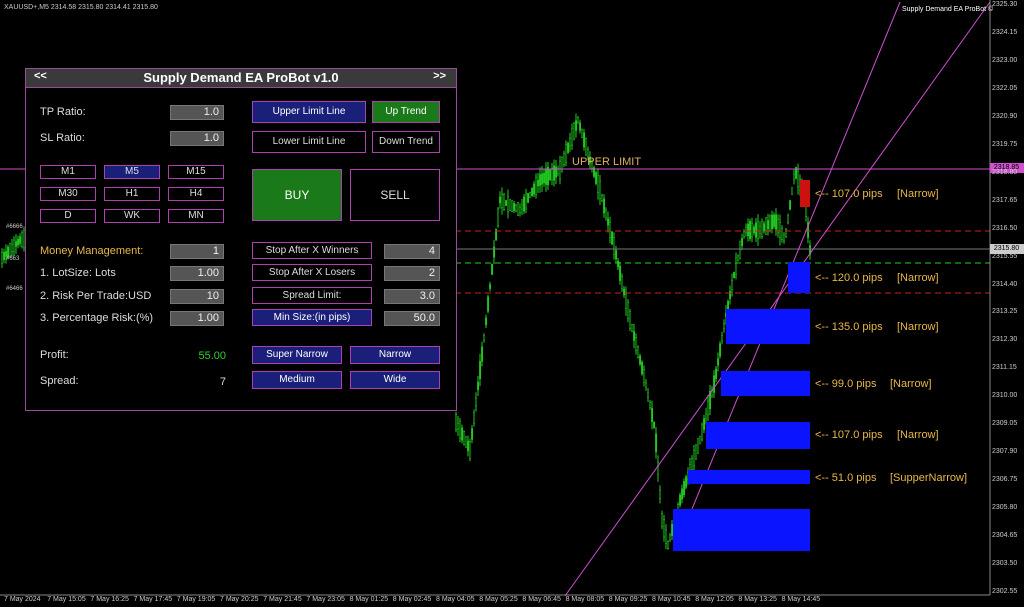 This screenshot has width=1024, height=607. What do you see at coordinates (801, 599) in the screenshot?
I see `time-tick-label: 8 May 14:45` at bounding box center [801, 599].